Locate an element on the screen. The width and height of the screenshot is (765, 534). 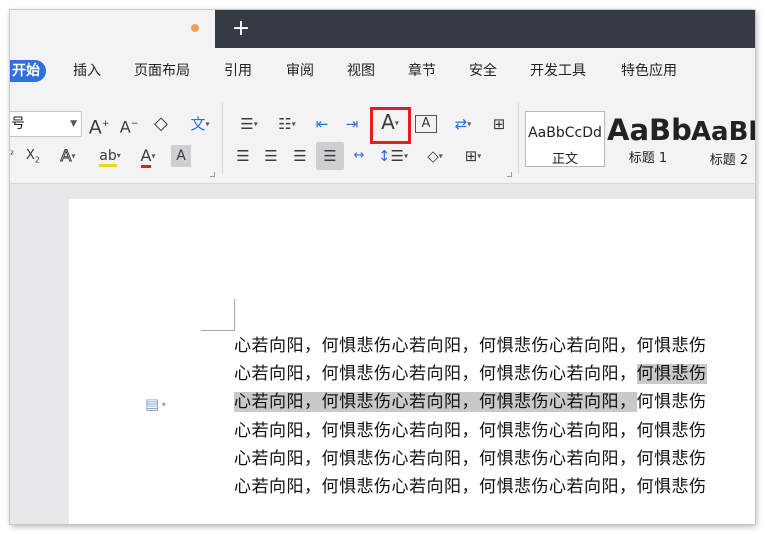
title-bar: + is located at coordinates (382, 29).